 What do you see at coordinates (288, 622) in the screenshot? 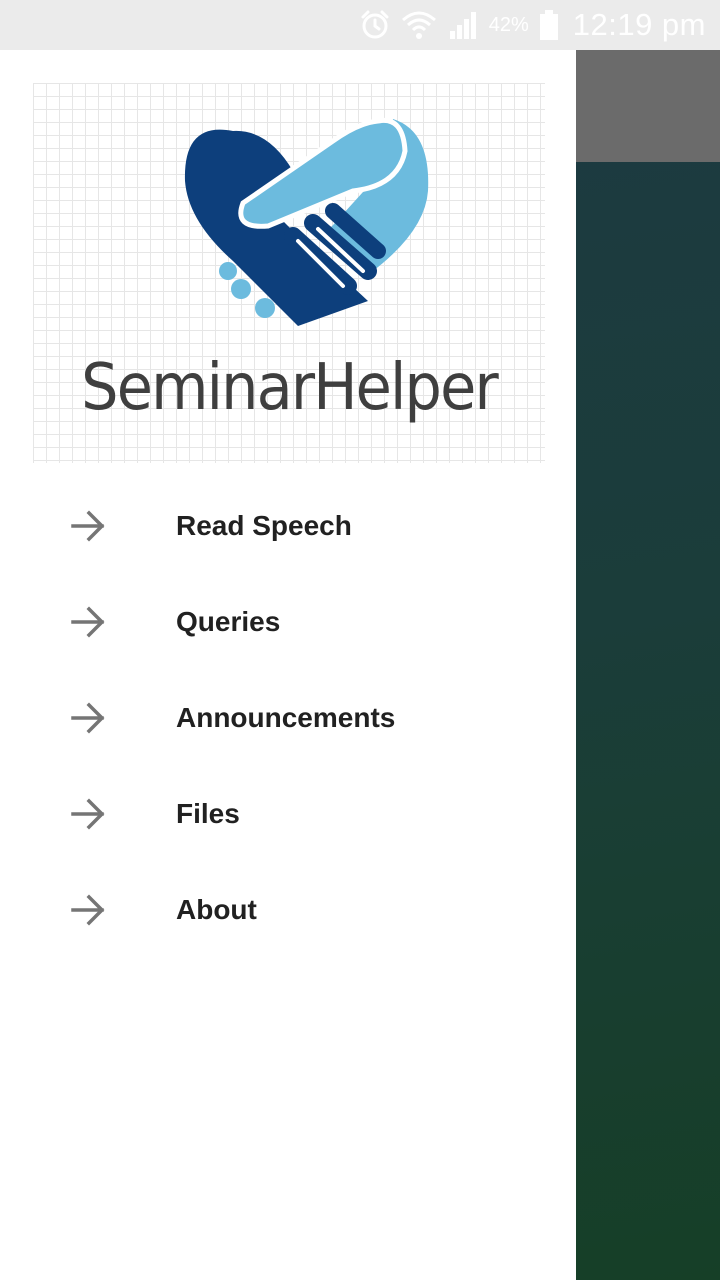
I see `menu-item-queries: Queries` at bounding box center [288, 622].